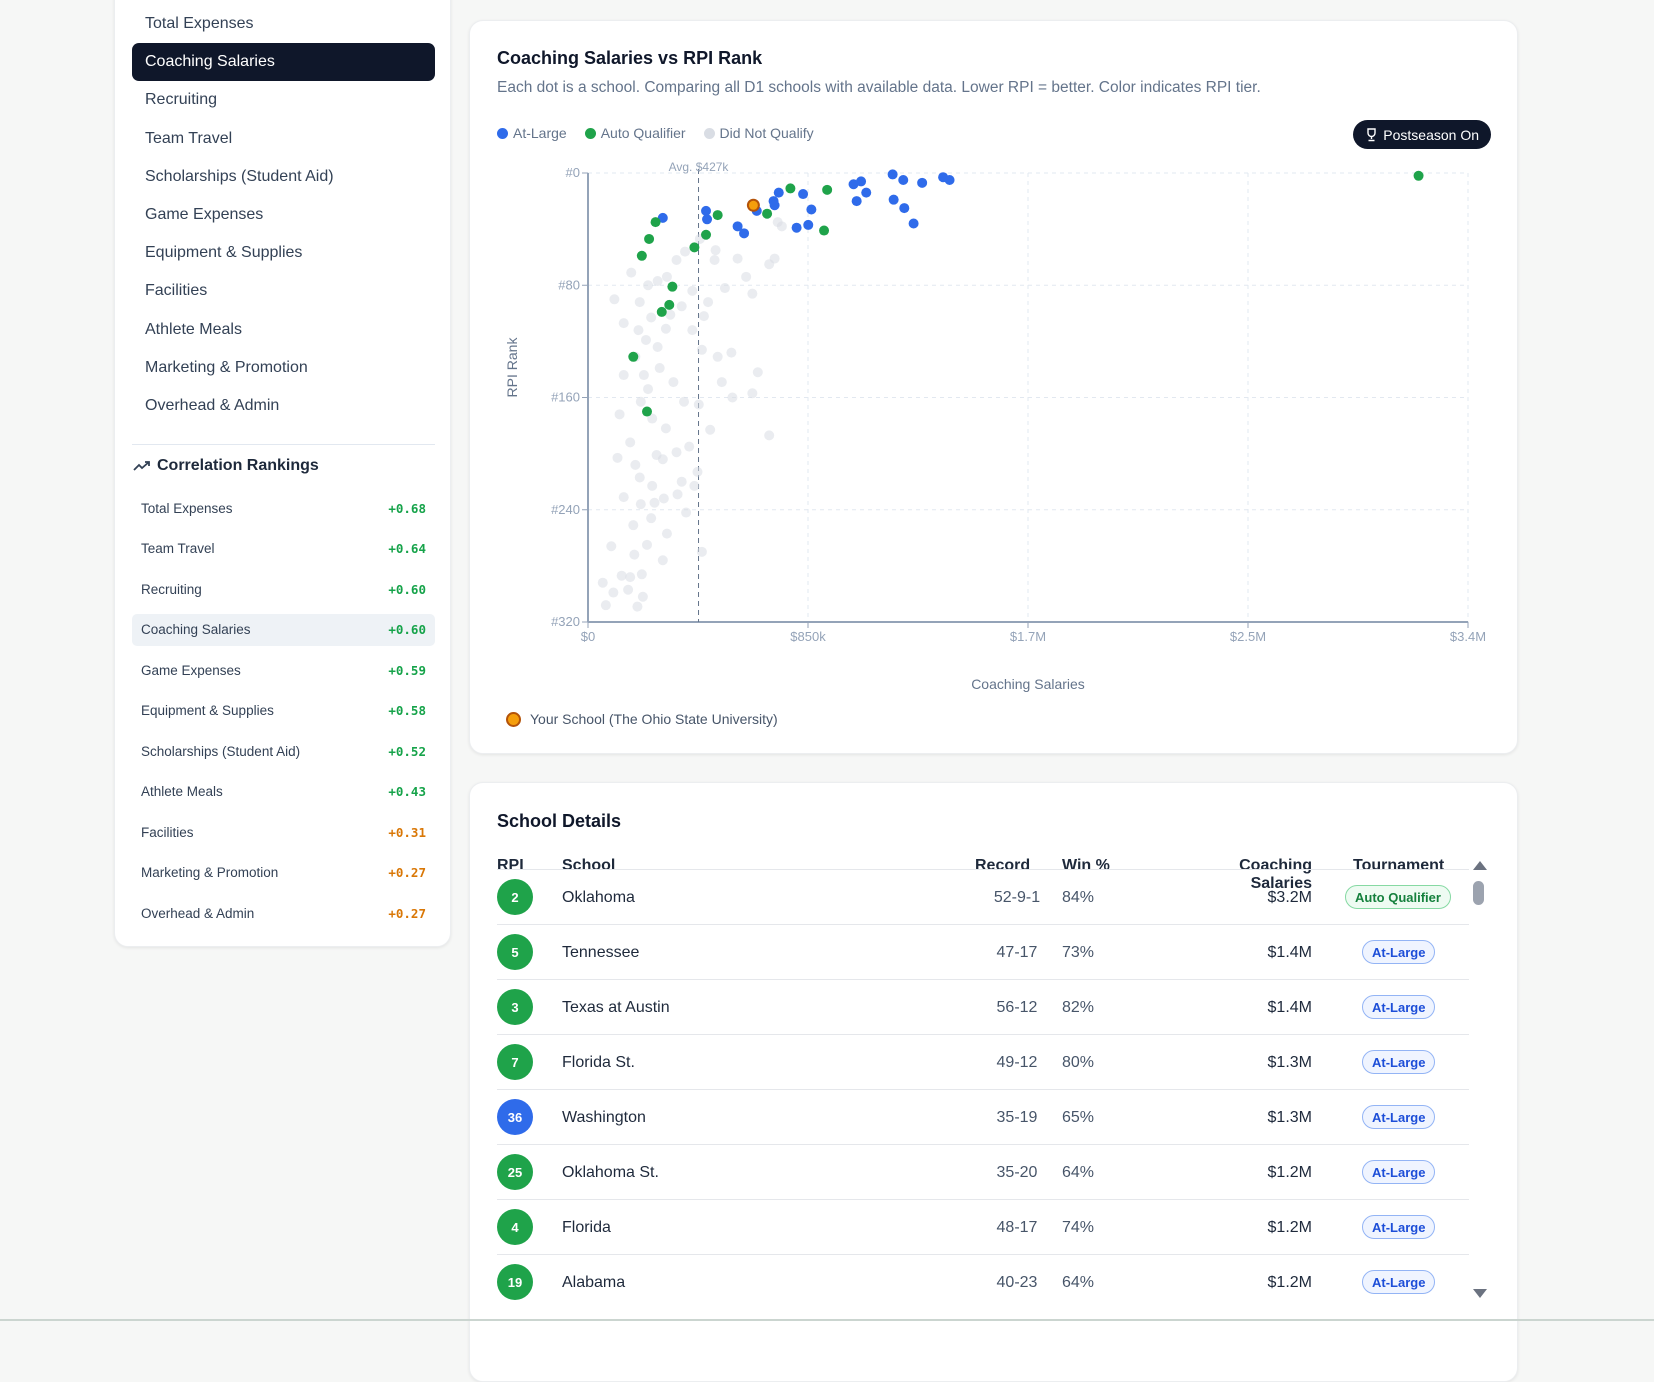 This screenshot has height=1382, width=1654. I want to click on correlation-value: +0.60, so click(407, 589).